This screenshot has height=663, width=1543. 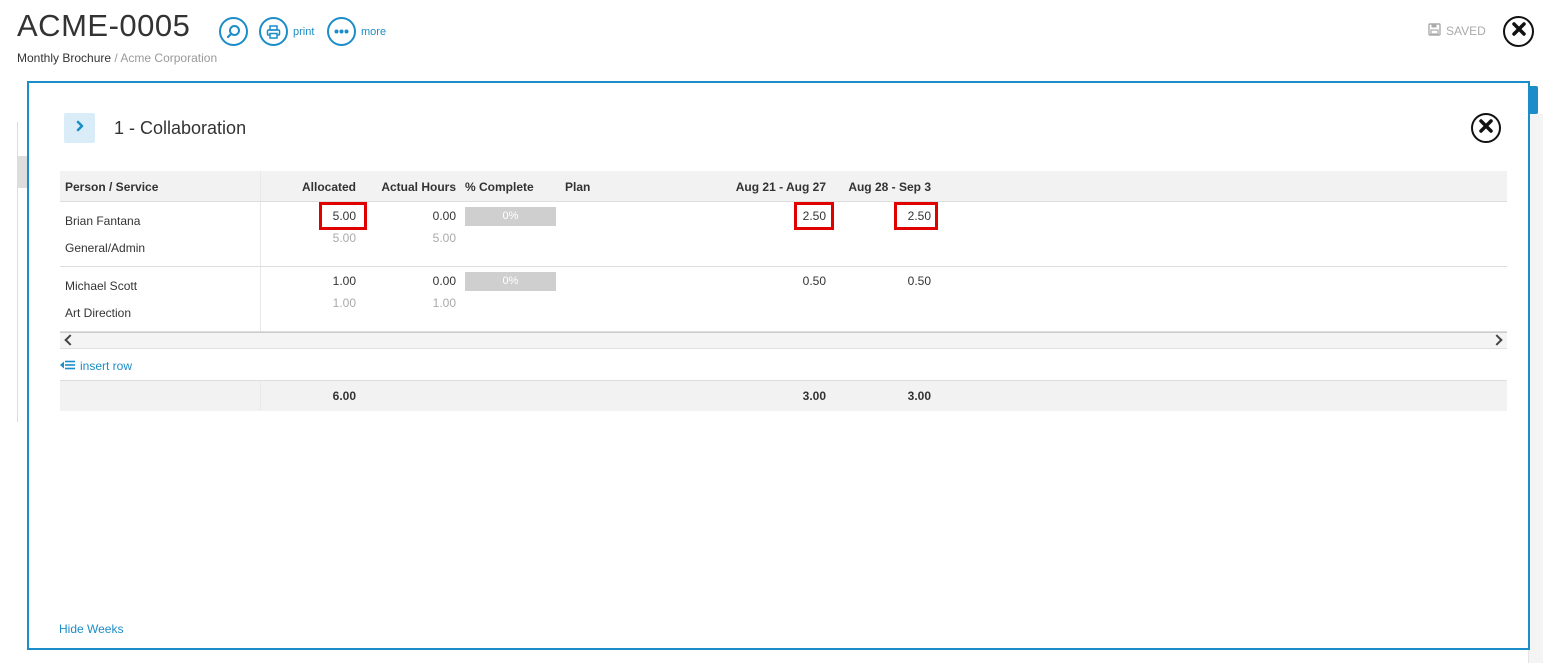 What do you see at coordinates (22, 272) in the screenshot?
I see `background-sidebar-strip` at bounding box center [22, 272].